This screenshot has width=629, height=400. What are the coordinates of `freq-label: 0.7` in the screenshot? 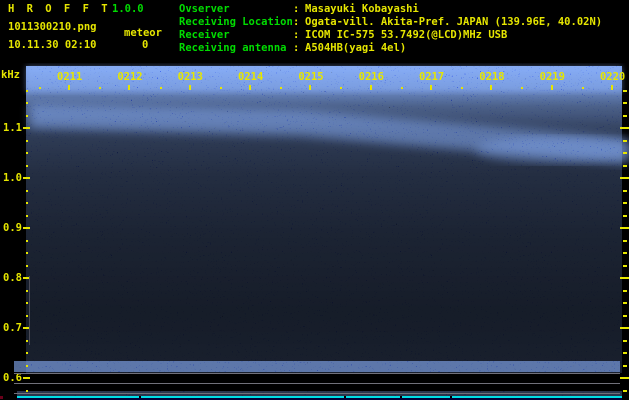 It's located at (12, 328).